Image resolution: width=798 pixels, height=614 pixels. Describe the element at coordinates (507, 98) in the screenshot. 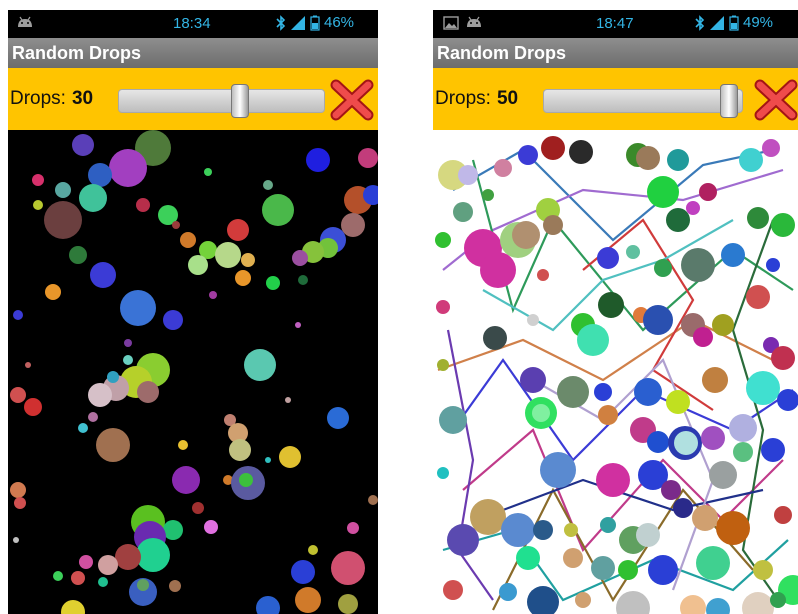

I see `drops-count: 50` at that location.